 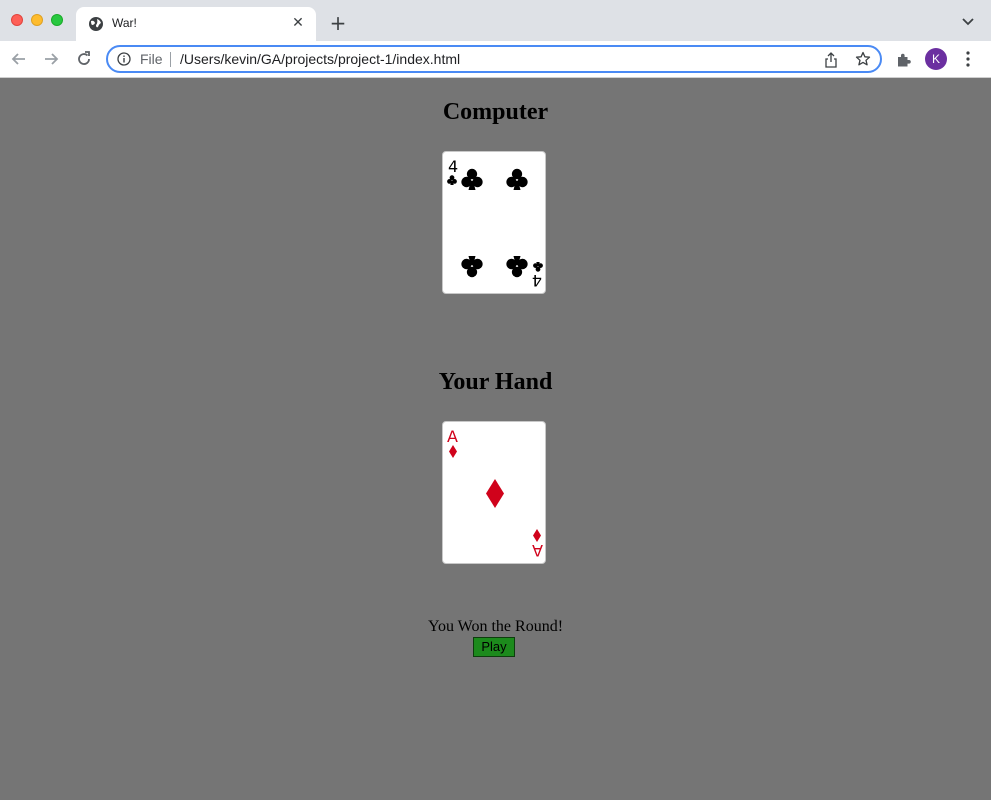 I want to click on computer-card: 4 4, so click(x=494, y=222).